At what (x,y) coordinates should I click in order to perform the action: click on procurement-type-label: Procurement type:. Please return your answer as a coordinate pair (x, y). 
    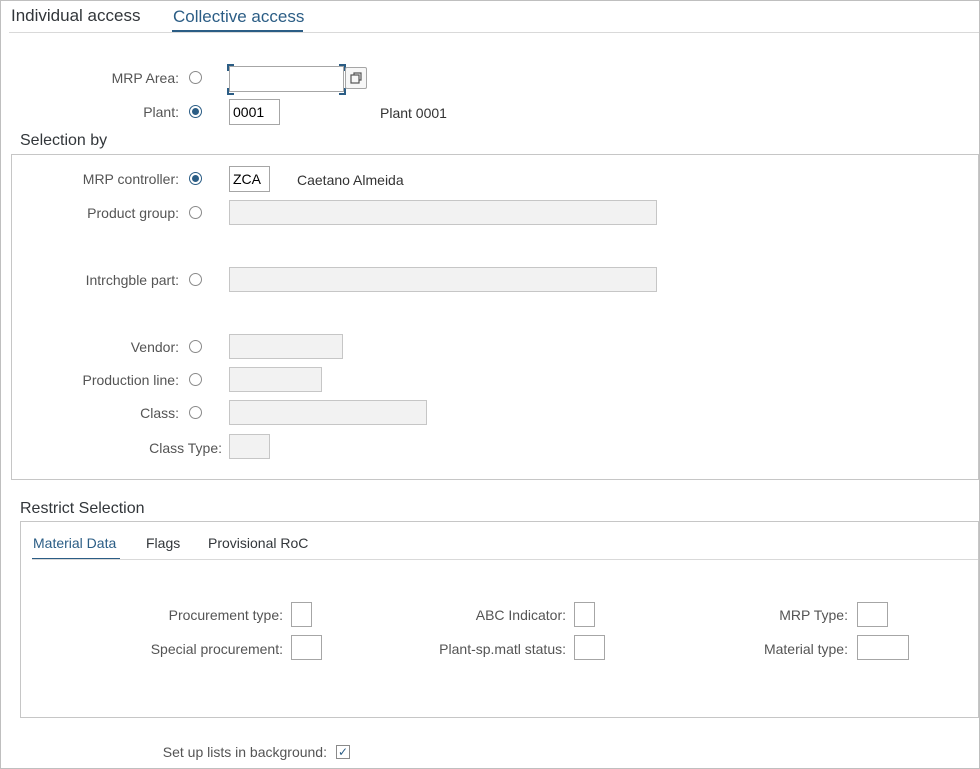
    Looking at the image, I should click on (225, 615).